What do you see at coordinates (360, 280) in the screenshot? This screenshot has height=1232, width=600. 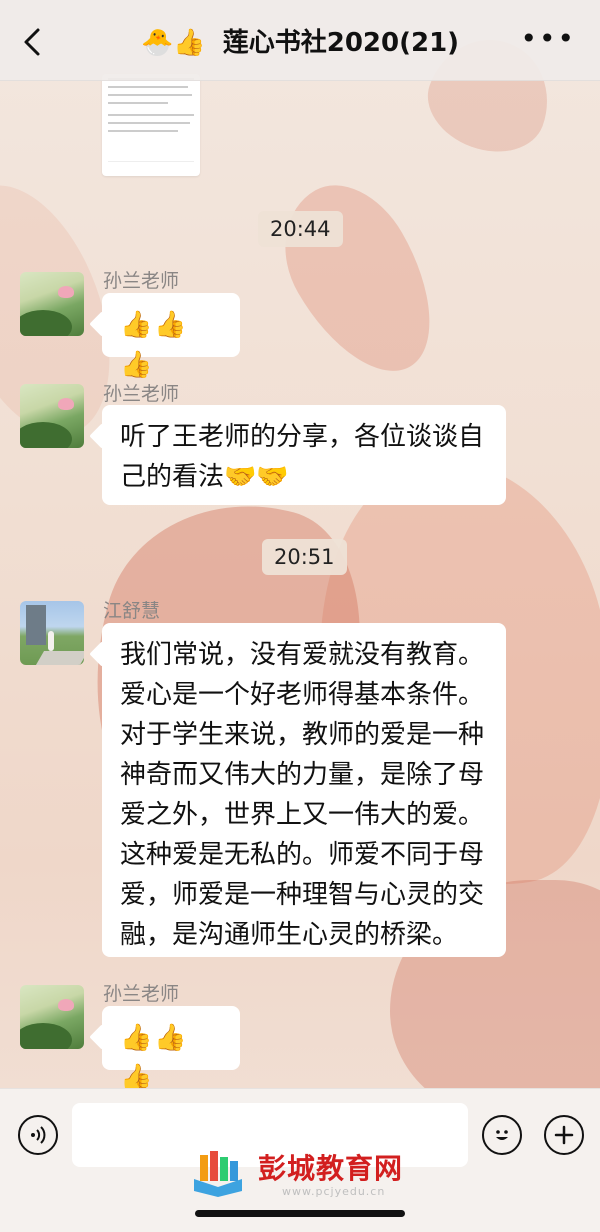 I see `background-petal` at bounding box center [360, 280].